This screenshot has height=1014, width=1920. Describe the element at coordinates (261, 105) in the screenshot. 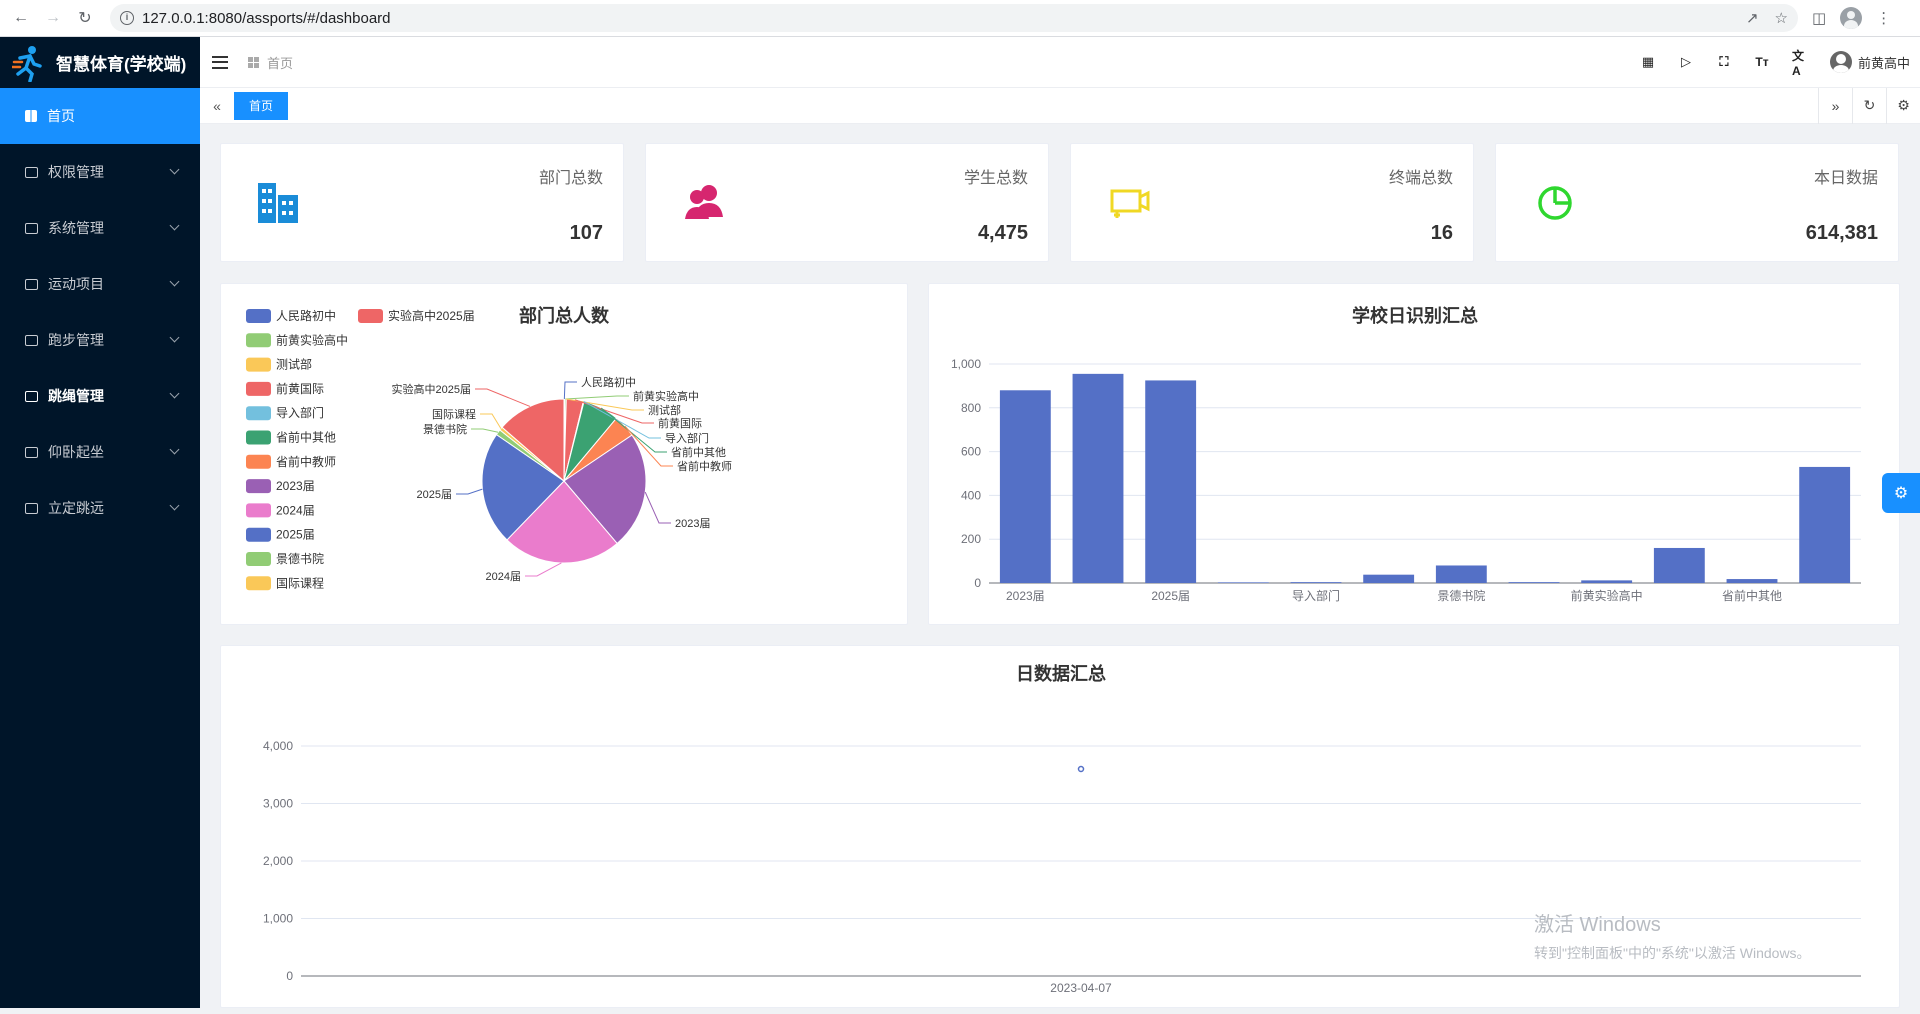

I see `tab-home: 首页` at that location.